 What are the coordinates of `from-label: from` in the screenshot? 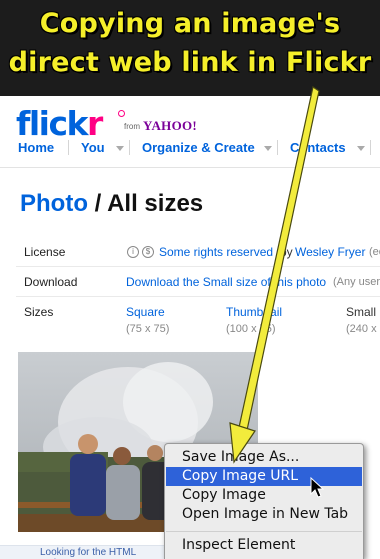 It's located at (132, 126).